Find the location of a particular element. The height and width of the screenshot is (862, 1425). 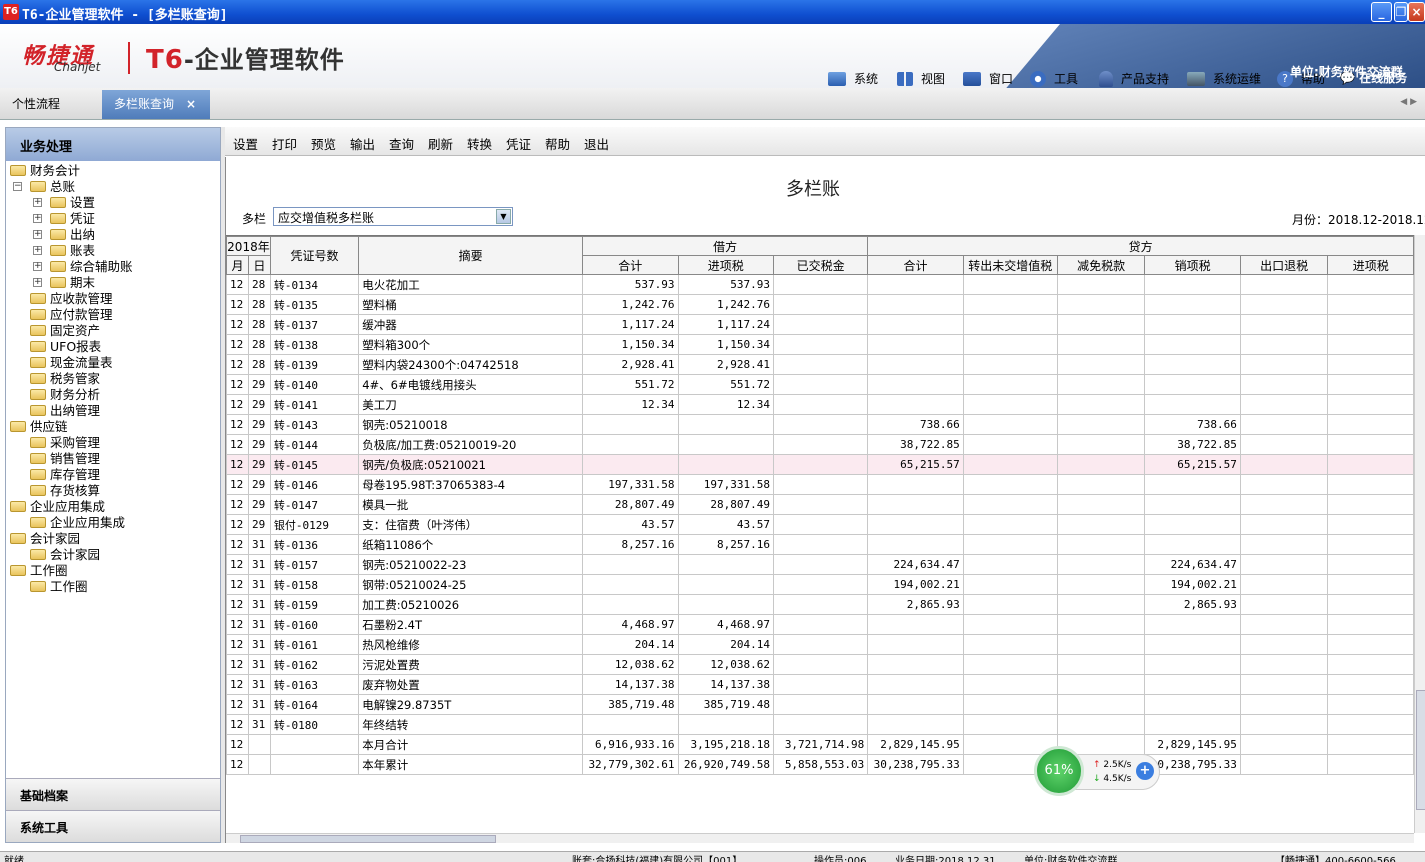

tree-item: + 设置 is located at coordinates (113, 203).